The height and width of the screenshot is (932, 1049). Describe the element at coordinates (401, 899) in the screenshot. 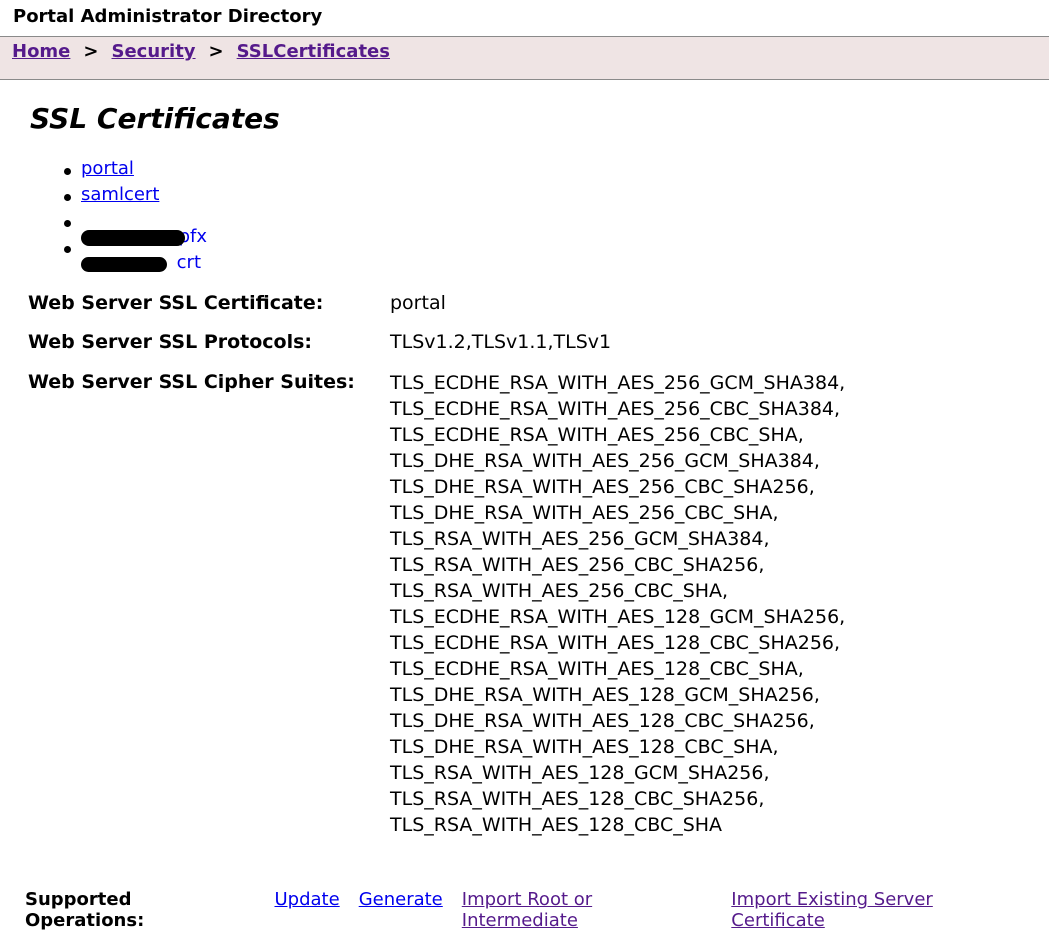

I see `generate-link: Generate` at that location.